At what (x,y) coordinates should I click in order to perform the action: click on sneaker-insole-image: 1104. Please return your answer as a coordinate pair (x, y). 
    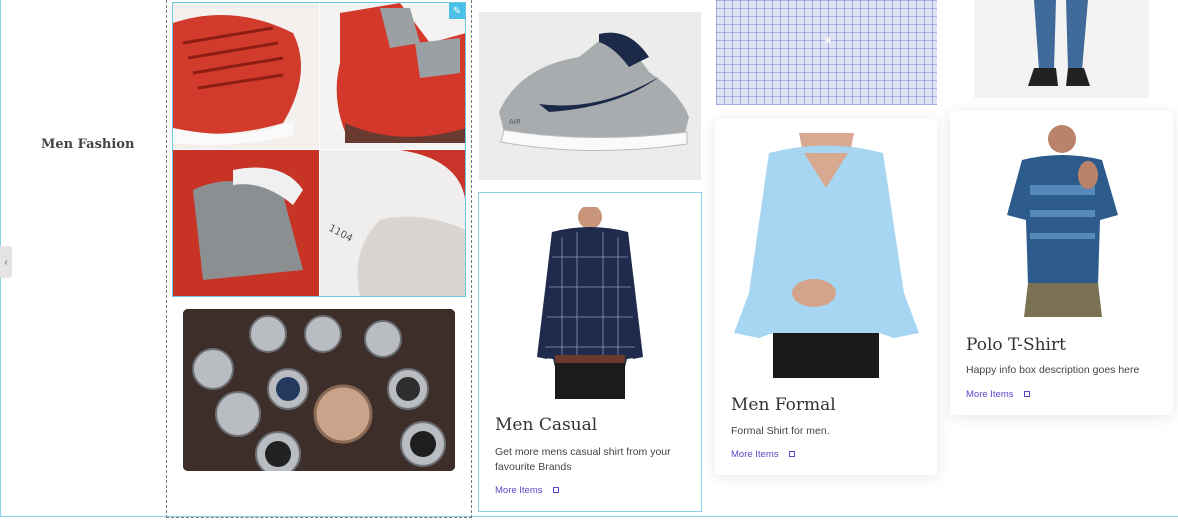
    Looking at the image, I should click on (392, 223).